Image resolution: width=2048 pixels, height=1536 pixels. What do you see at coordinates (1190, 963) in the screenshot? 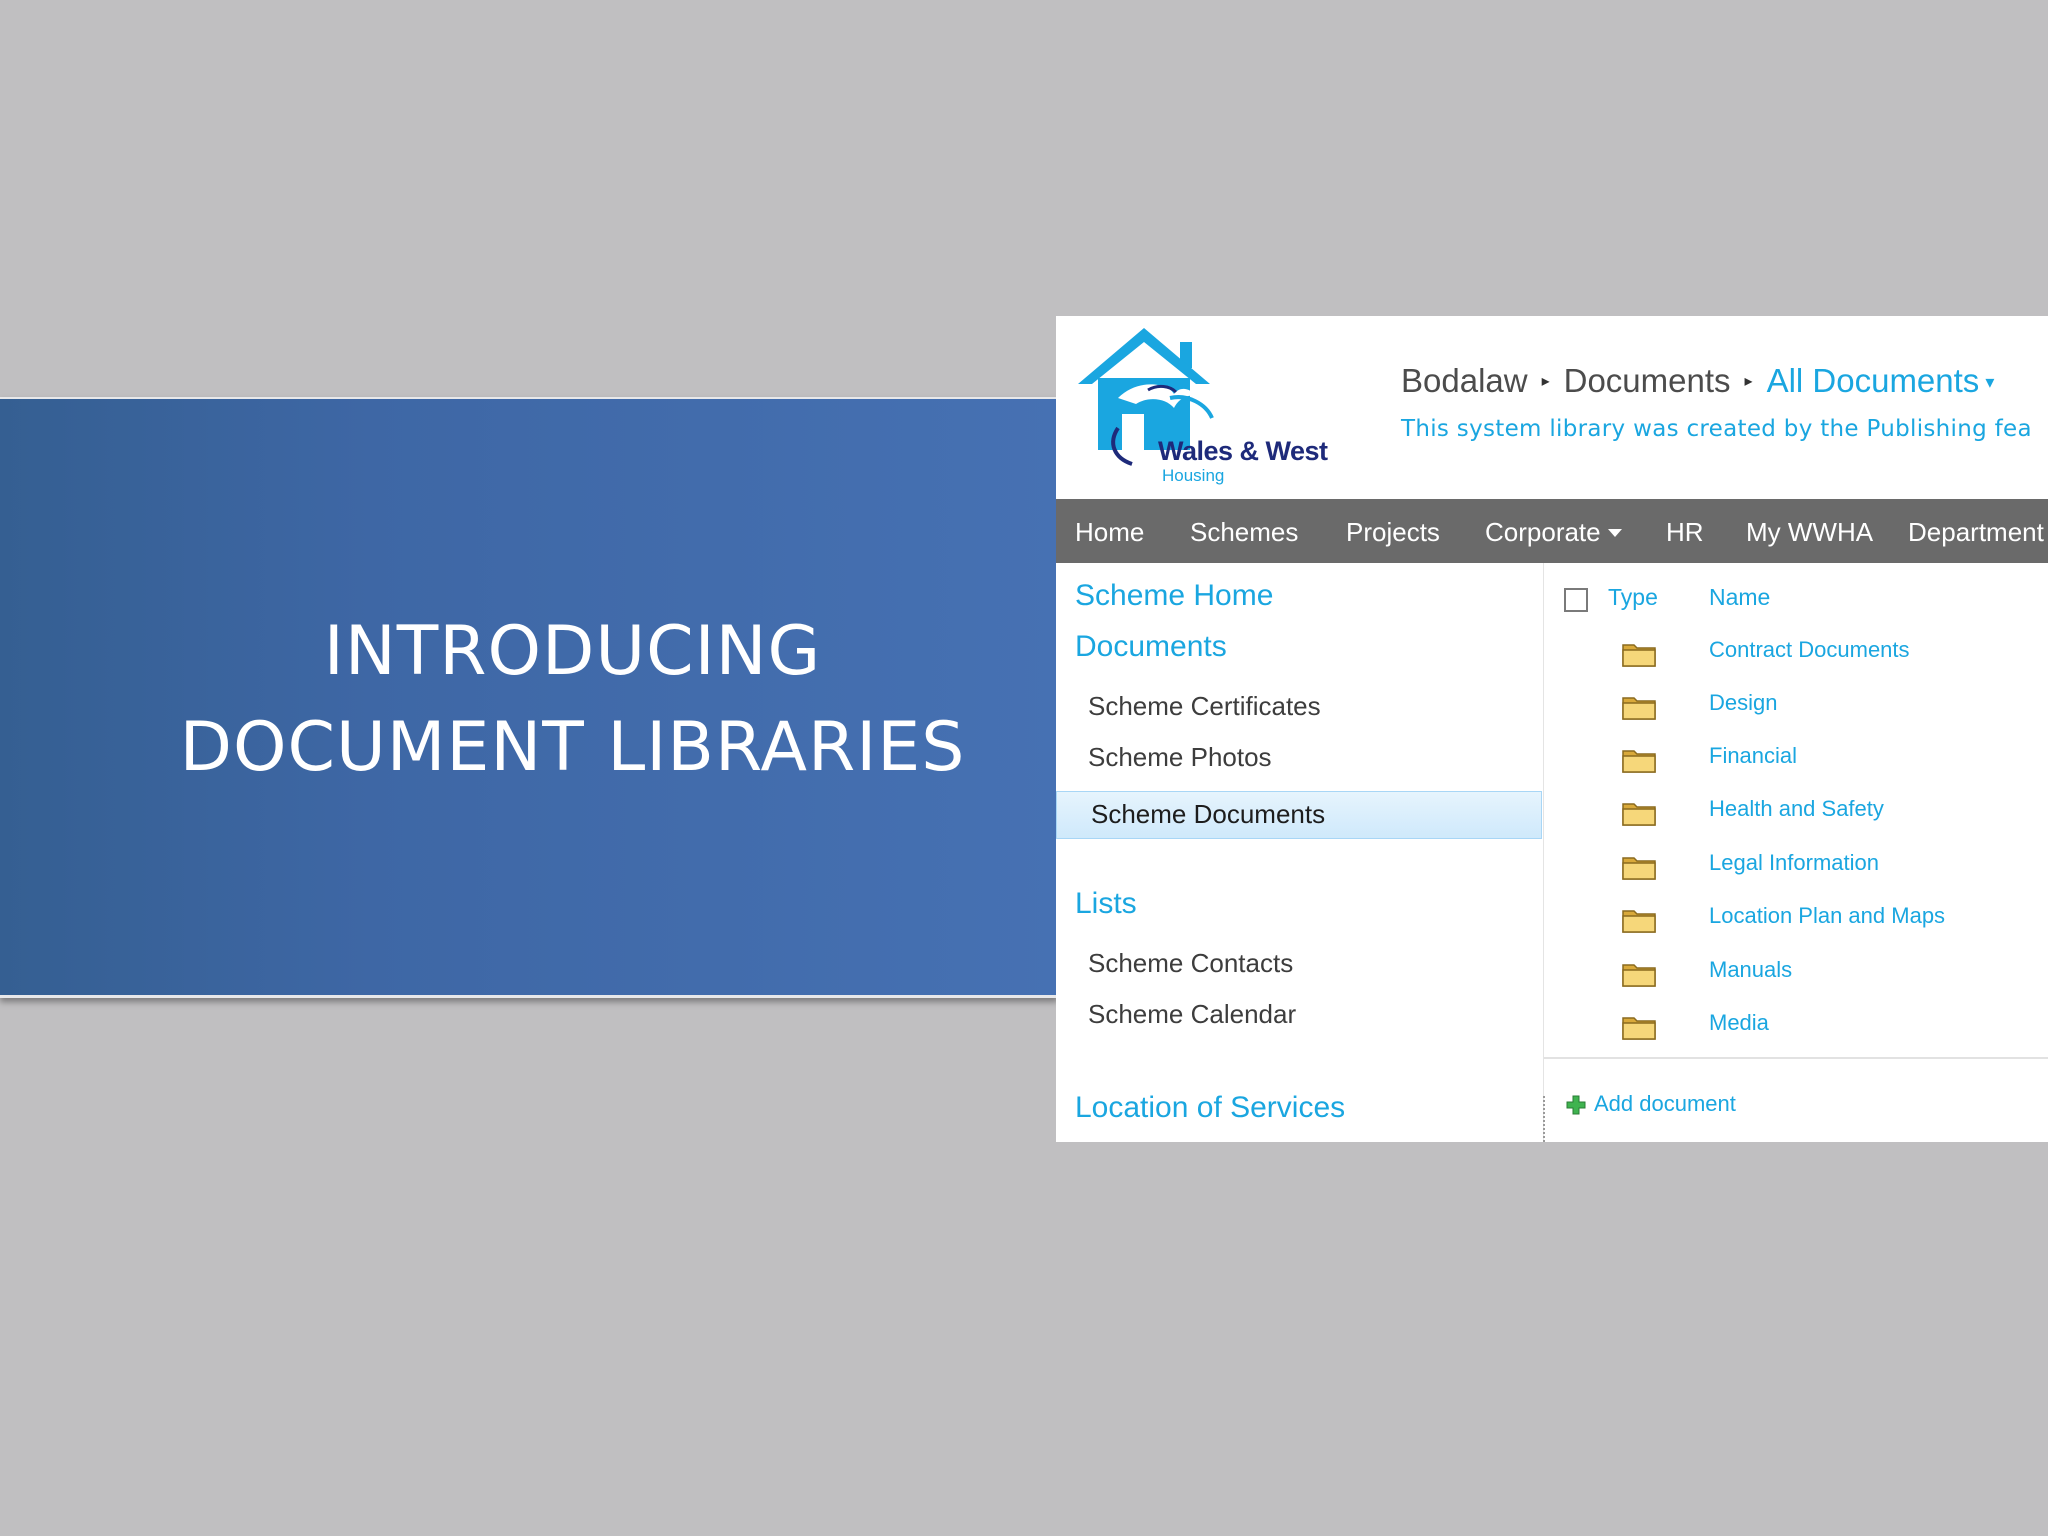
I see `ql-scheme-contacts: Scheme Contacts` at bounding box center [1190, 963].